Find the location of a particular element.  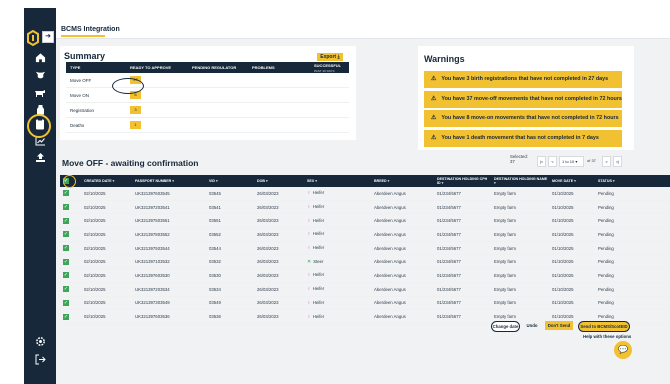

col-header: PASSPORT NUMBER ▾ is located at coordinates (169, 181).